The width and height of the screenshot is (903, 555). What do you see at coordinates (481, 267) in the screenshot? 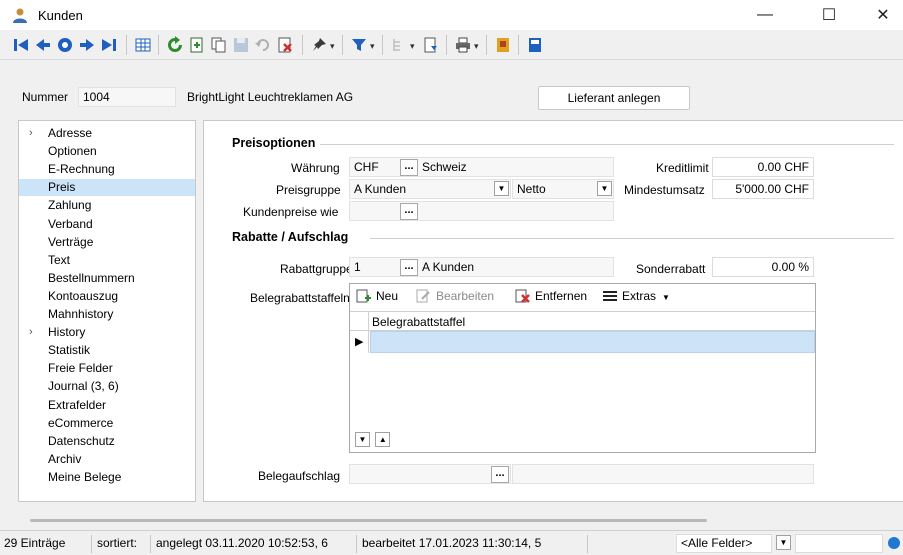
I see `rabattgruppe-field: 1 A Kunden` at bounding box center [481, 267].